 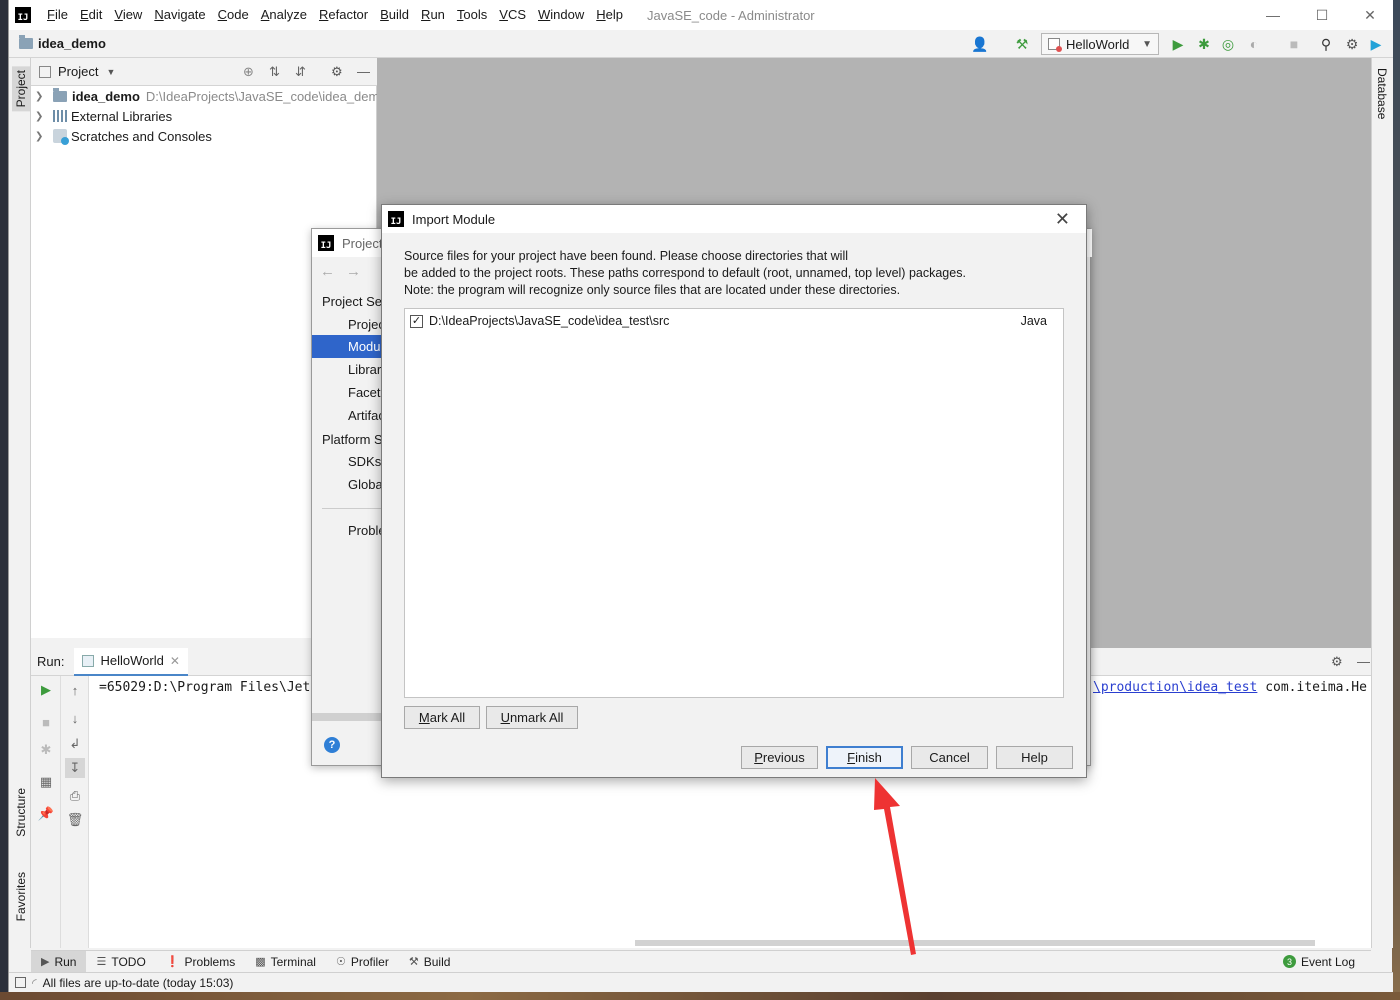 What do you see at coordinates (355, 301) in the screenshot?
I see `section-project-settings: Project Settings` at bounding box center [355, 301].